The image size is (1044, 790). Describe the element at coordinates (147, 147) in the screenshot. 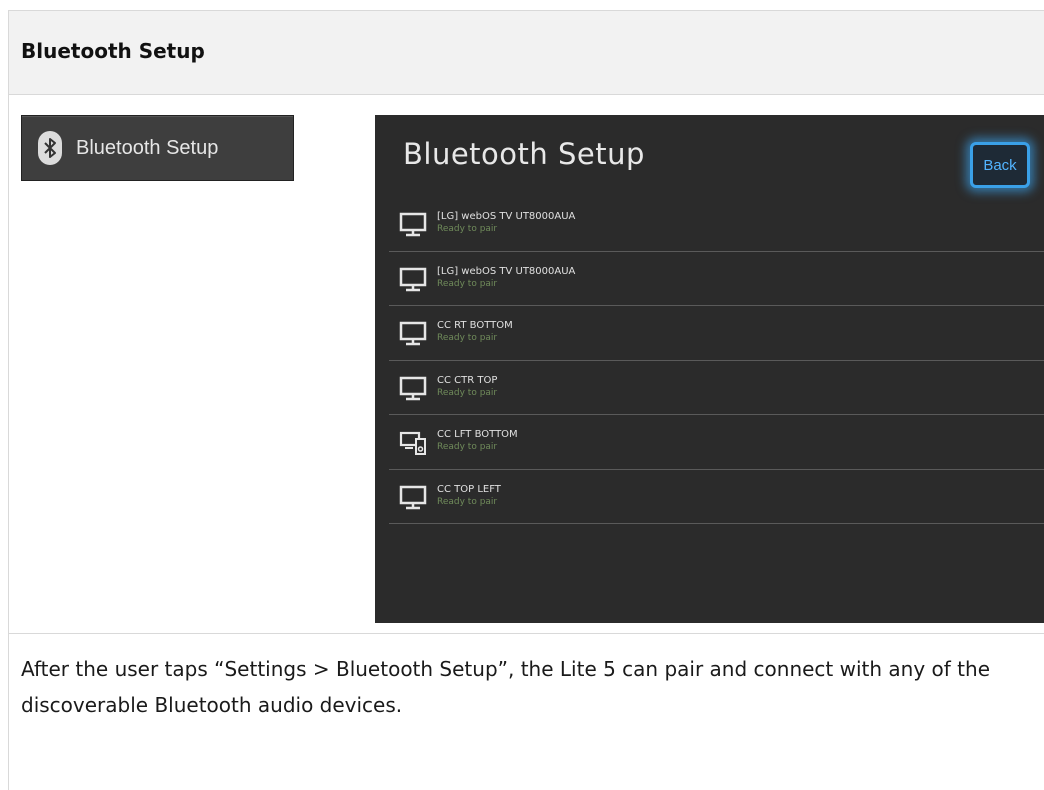

I see `menu-button-label: Bluetooth Setup` at that location.